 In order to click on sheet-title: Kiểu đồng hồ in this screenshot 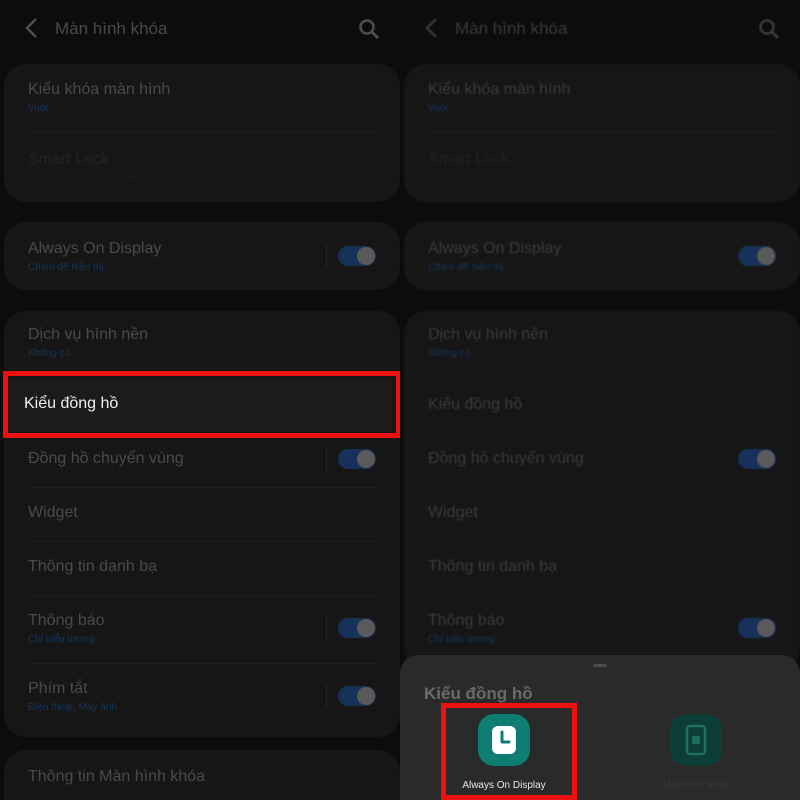, I will do `click(478, 693)`.